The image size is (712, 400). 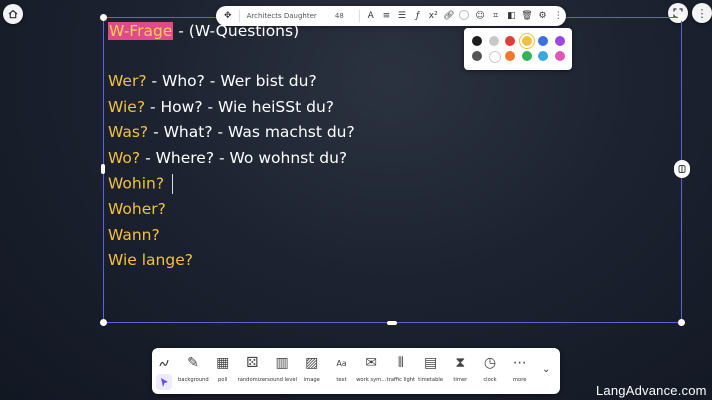 I want to click on image-icon: ▨, so click(x=312, y=363).